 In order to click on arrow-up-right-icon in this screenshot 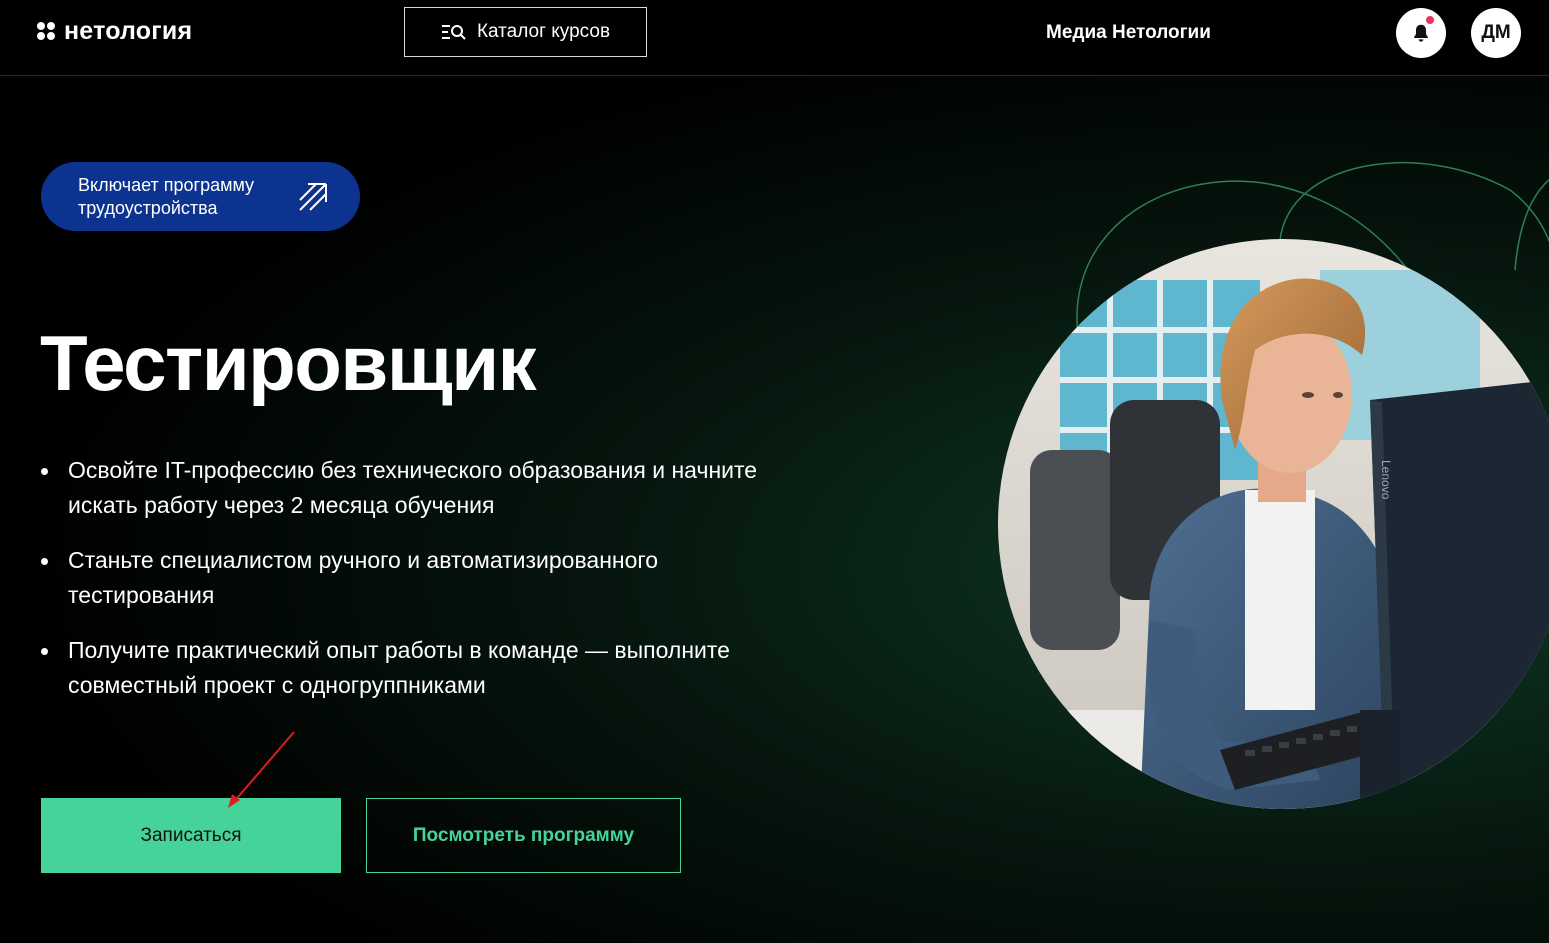, I will do `click(313, 197)`.